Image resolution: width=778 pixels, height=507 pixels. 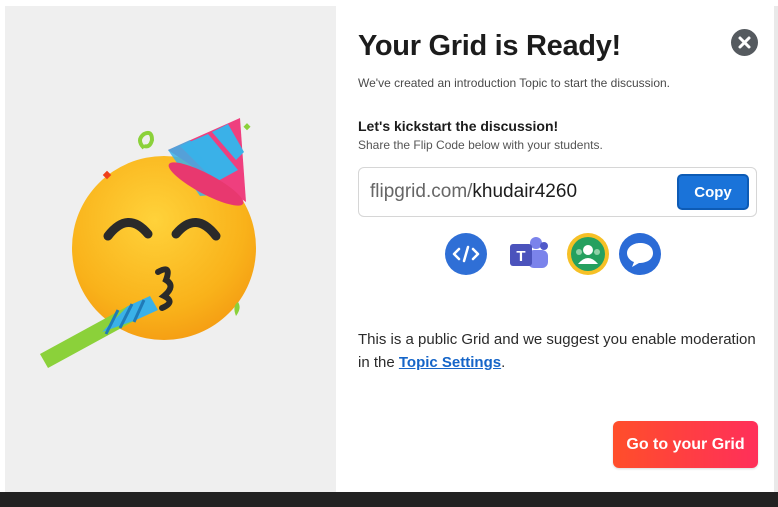 I want to click on close-button, so click(x=744, y=42).